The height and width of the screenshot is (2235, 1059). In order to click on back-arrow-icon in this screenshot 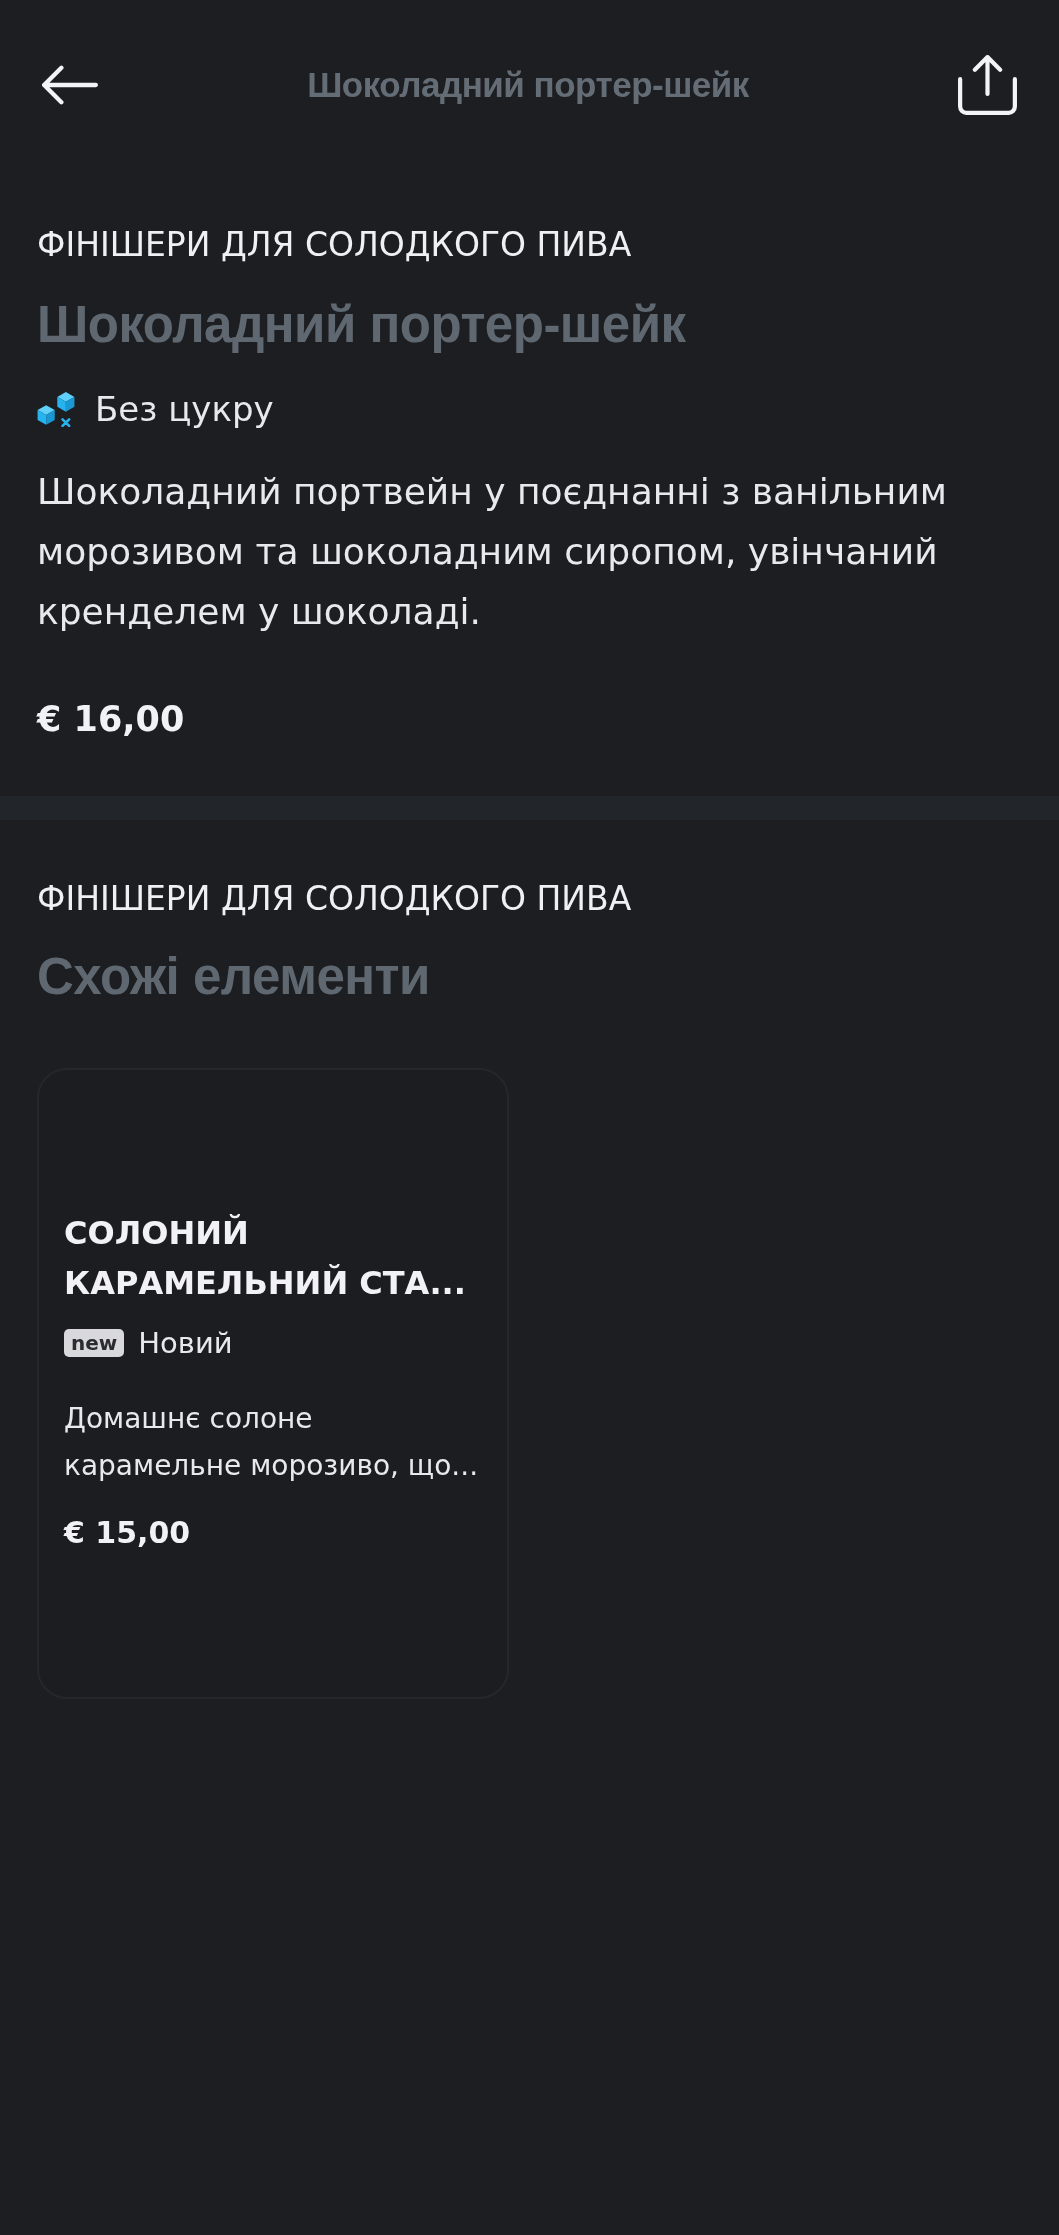, I will do `click(70, 85)`.